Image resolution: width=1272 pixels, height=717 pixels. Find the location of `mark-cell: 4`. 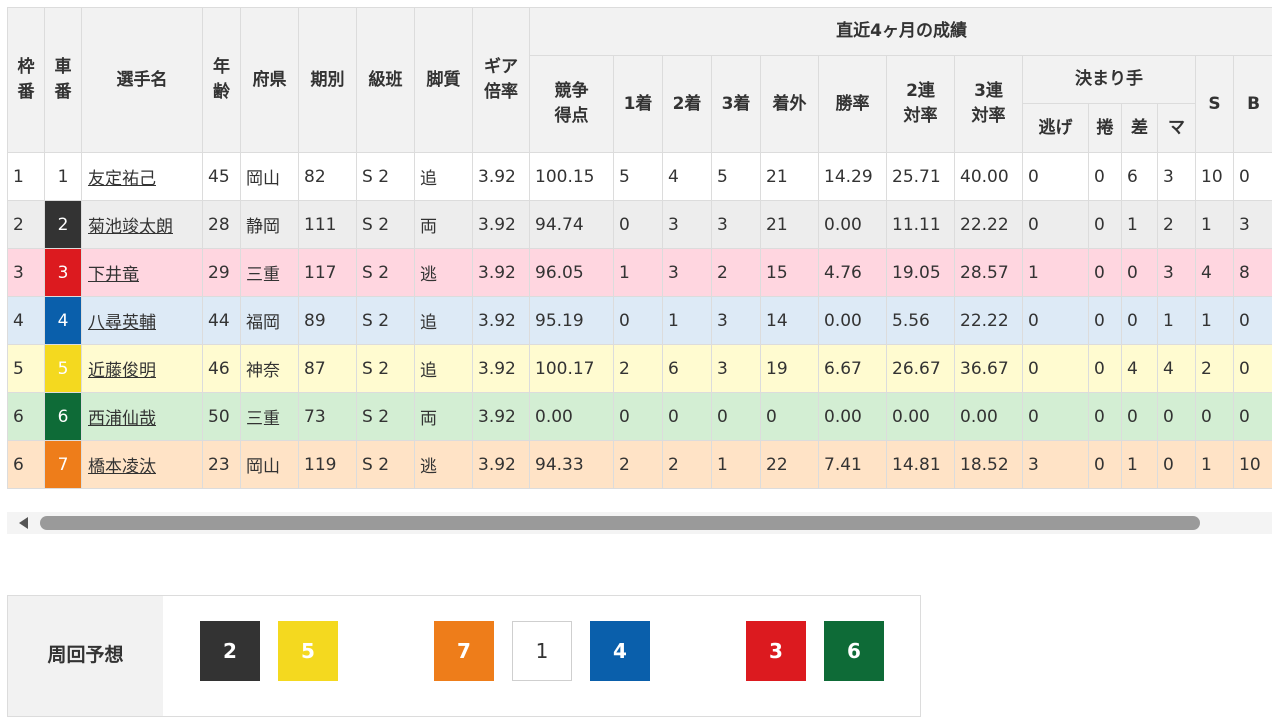

mark-cell: 4 is located at coordinates (1177, 369).